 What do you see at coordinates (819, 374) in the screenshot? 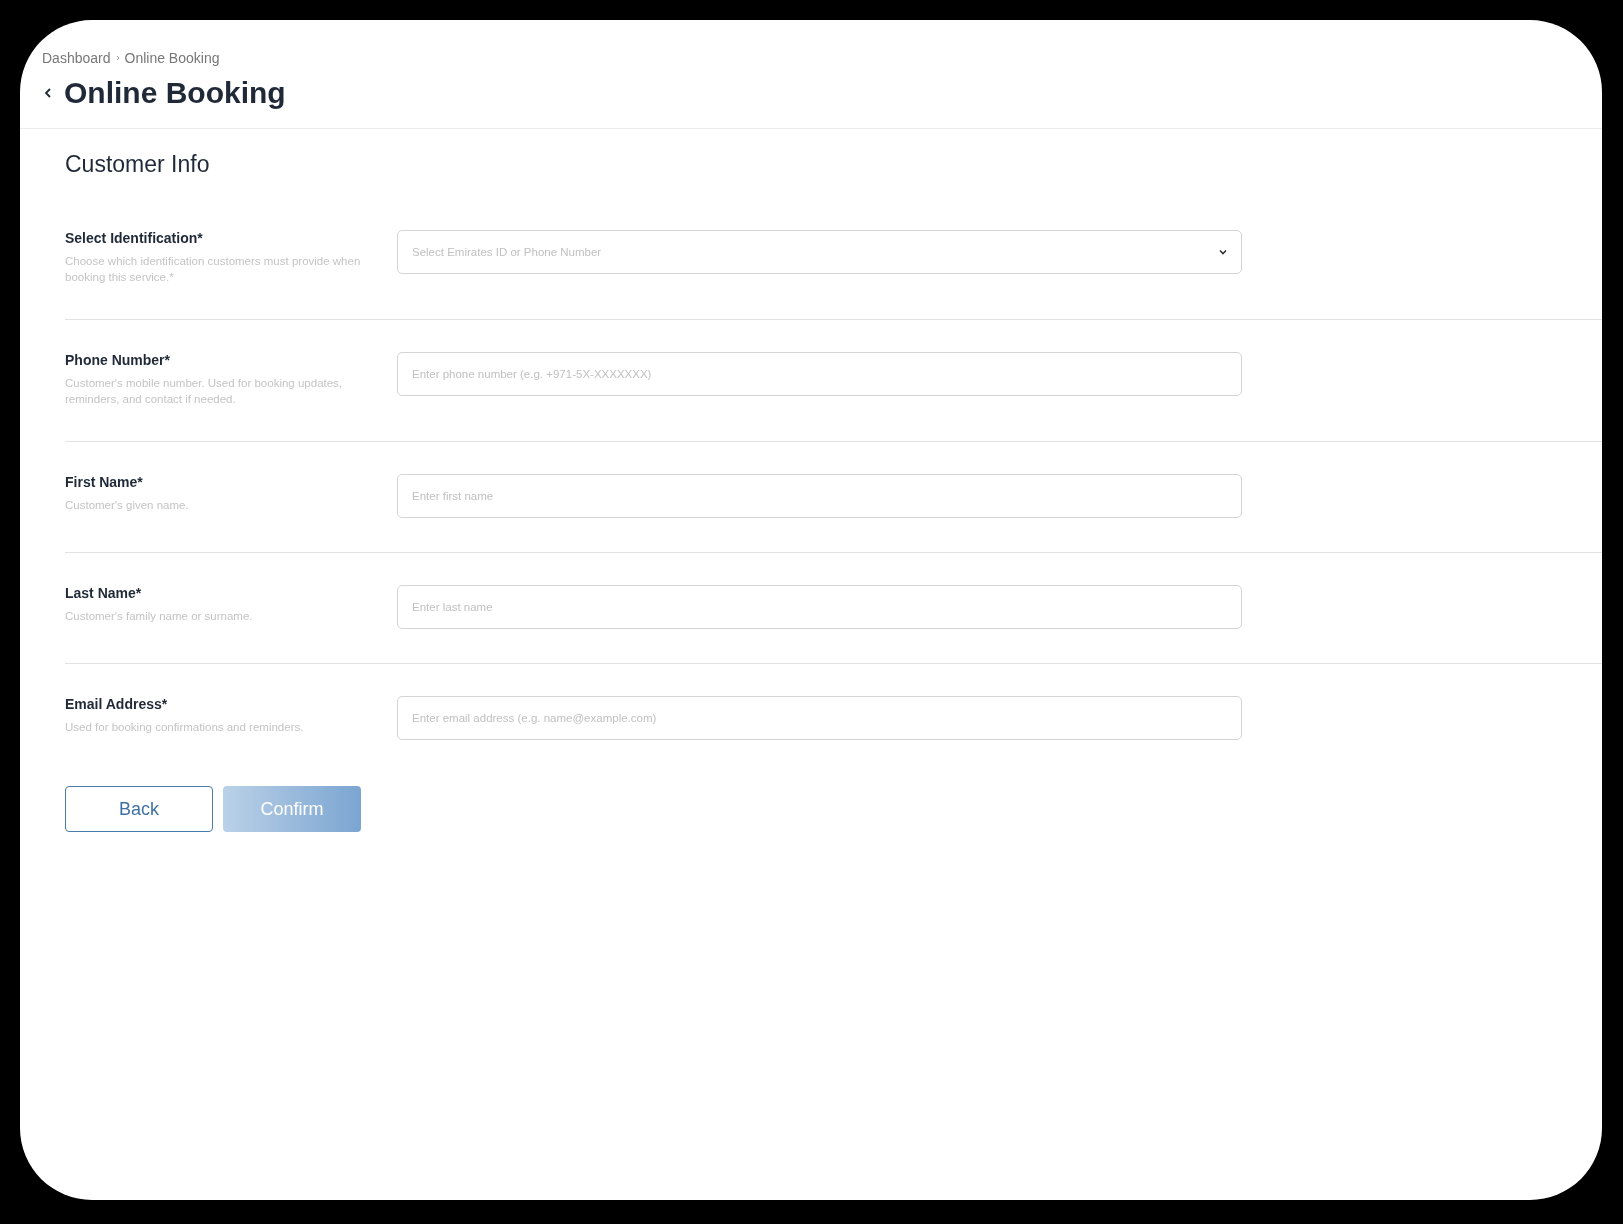
I see `input-field: Enter phone number (e.g. +971-5X-XXXXXXX)` at bounding box center [819, 374].